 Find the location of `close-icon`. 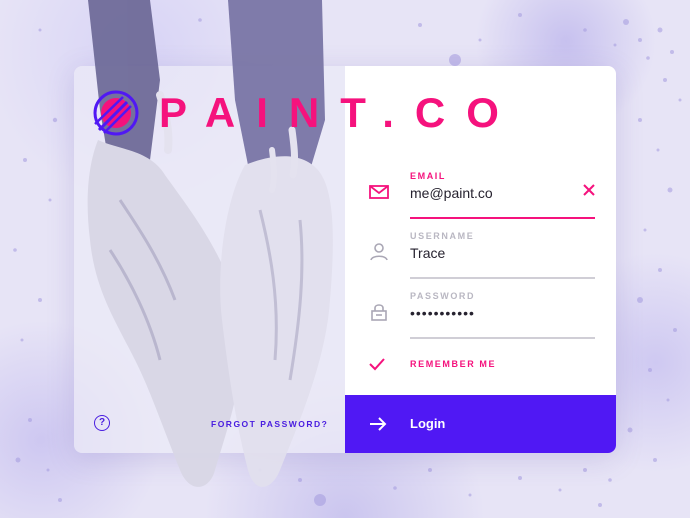

close-icon is located at coordinates (589, 190).